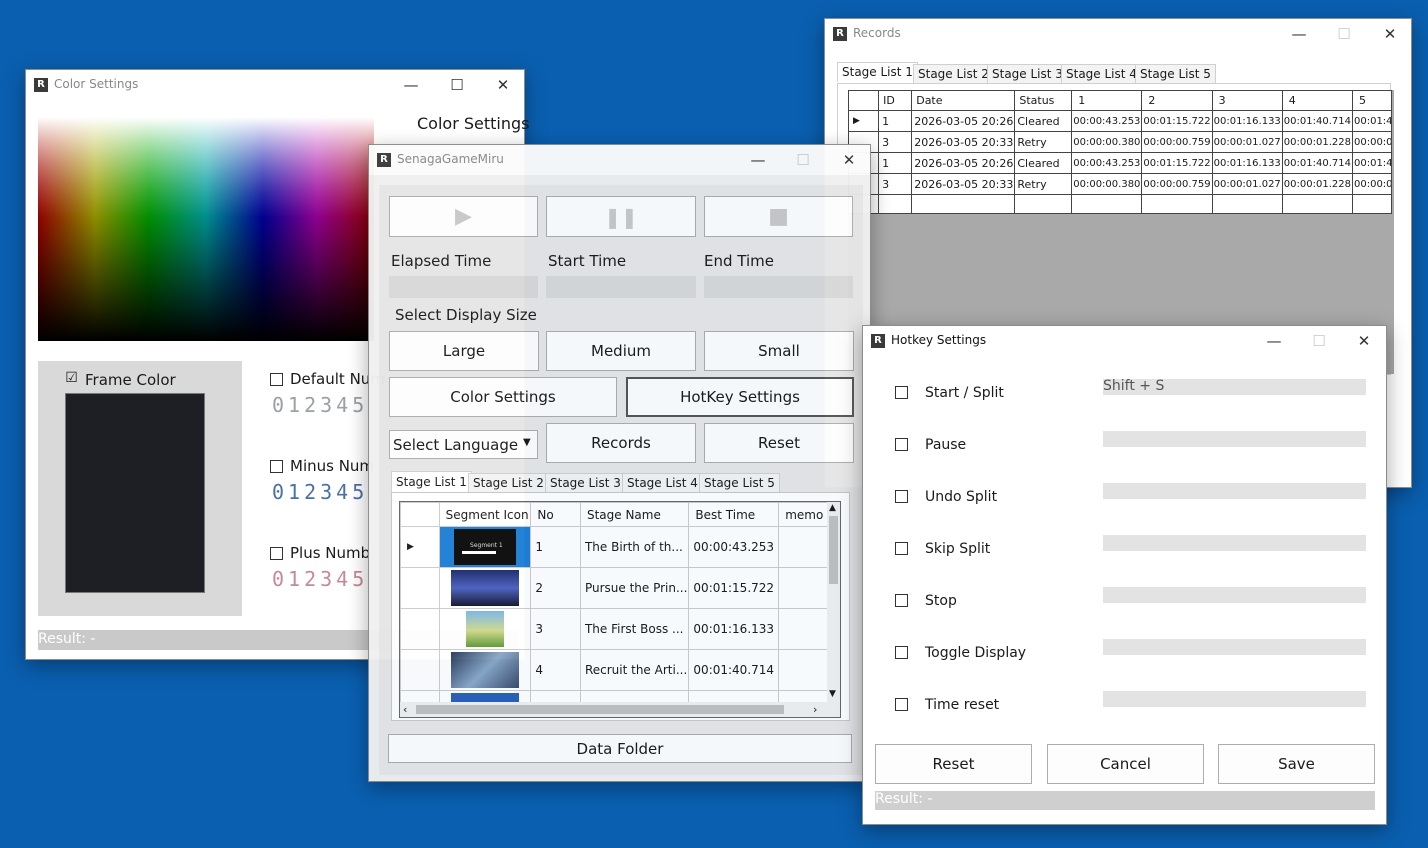 Image resolution: width=1428 pixels, height=848 pixels. I want to click on table-row: 3 The First Boss ... 00:01:16.133, so click(615, 629).